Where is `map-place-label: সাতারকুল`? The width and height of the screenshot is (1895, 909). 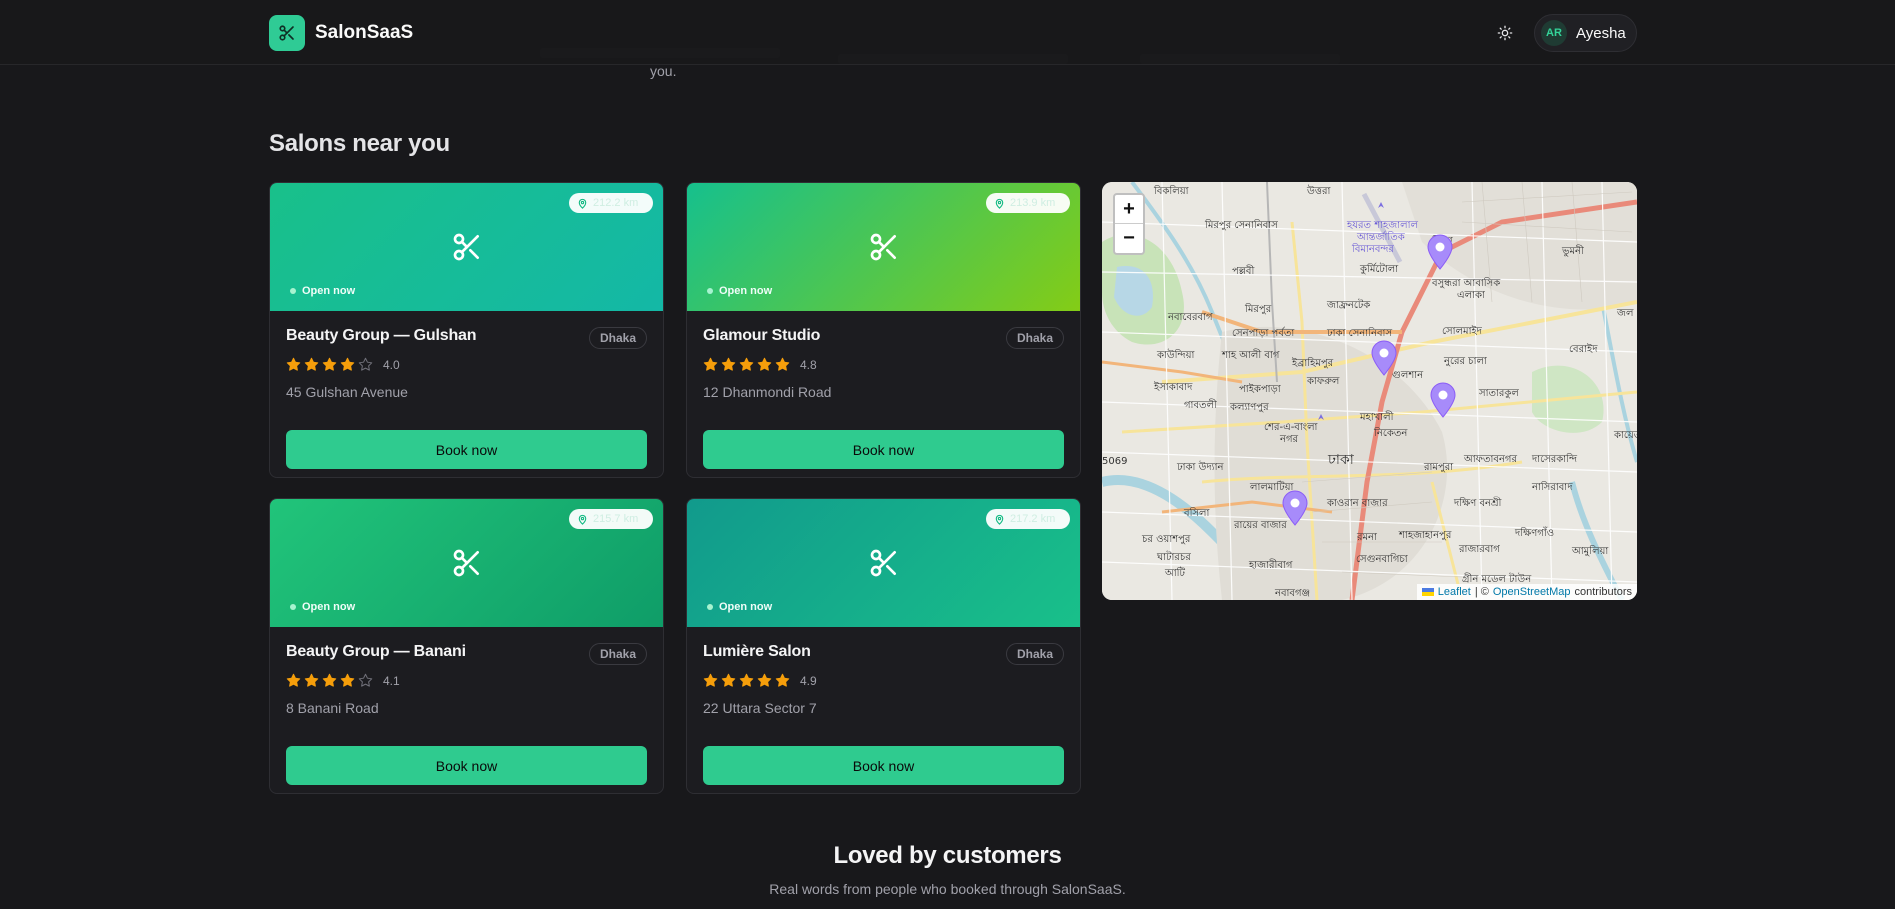 map-place-label: সাতারকুল is located at coordinates (1498, 393).